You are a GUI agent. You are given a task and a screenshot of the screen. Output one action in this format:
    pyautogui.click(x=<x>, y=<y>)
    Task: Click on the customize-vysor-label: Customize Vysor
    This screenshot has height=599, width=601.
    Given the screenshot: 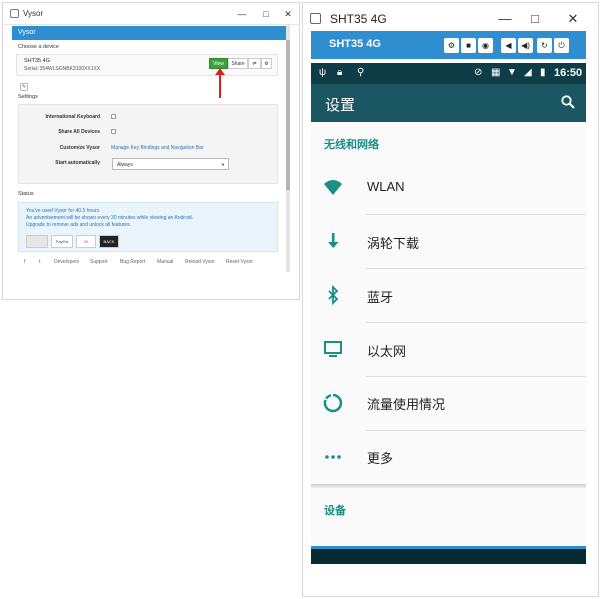 What is the action you would take?
    pyautogui.click(x=79, y=148)
    